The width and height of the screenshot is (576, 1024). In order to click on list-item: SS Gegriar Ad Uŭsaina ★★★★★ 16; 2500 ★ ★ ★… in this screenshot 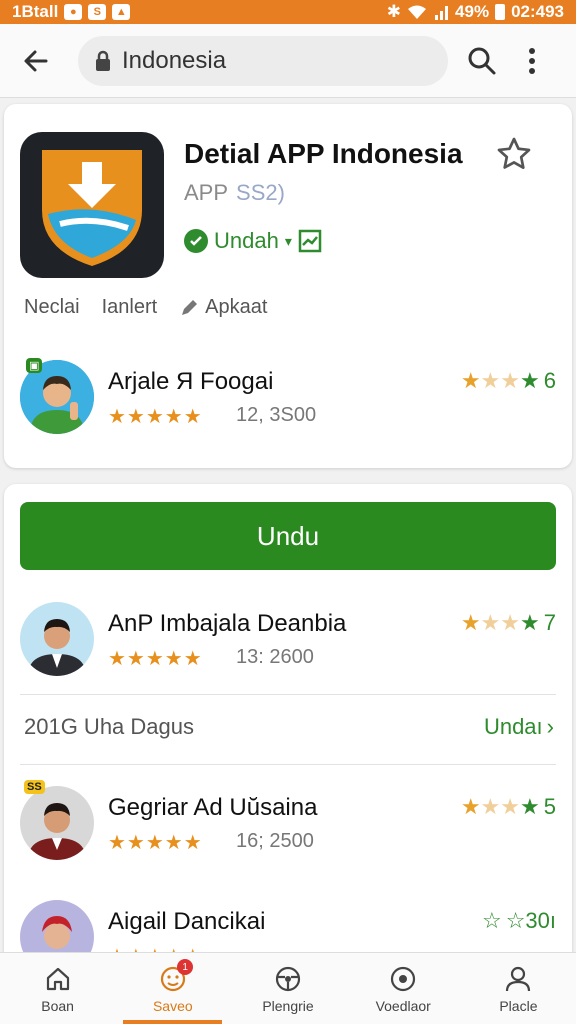, I will do `click(288, 825)`.